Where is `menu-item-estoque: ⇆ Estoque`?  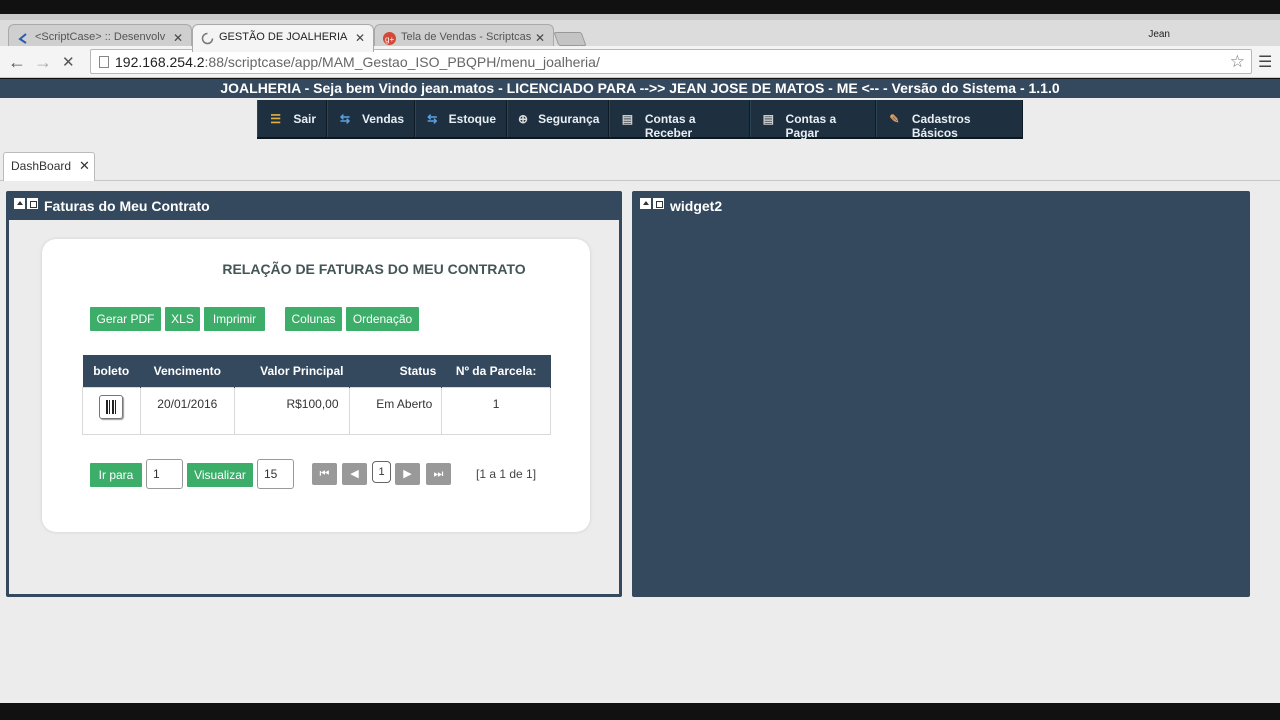
menu-item-estoque: ⇆ Estoque is located at coordinates (461, 118).